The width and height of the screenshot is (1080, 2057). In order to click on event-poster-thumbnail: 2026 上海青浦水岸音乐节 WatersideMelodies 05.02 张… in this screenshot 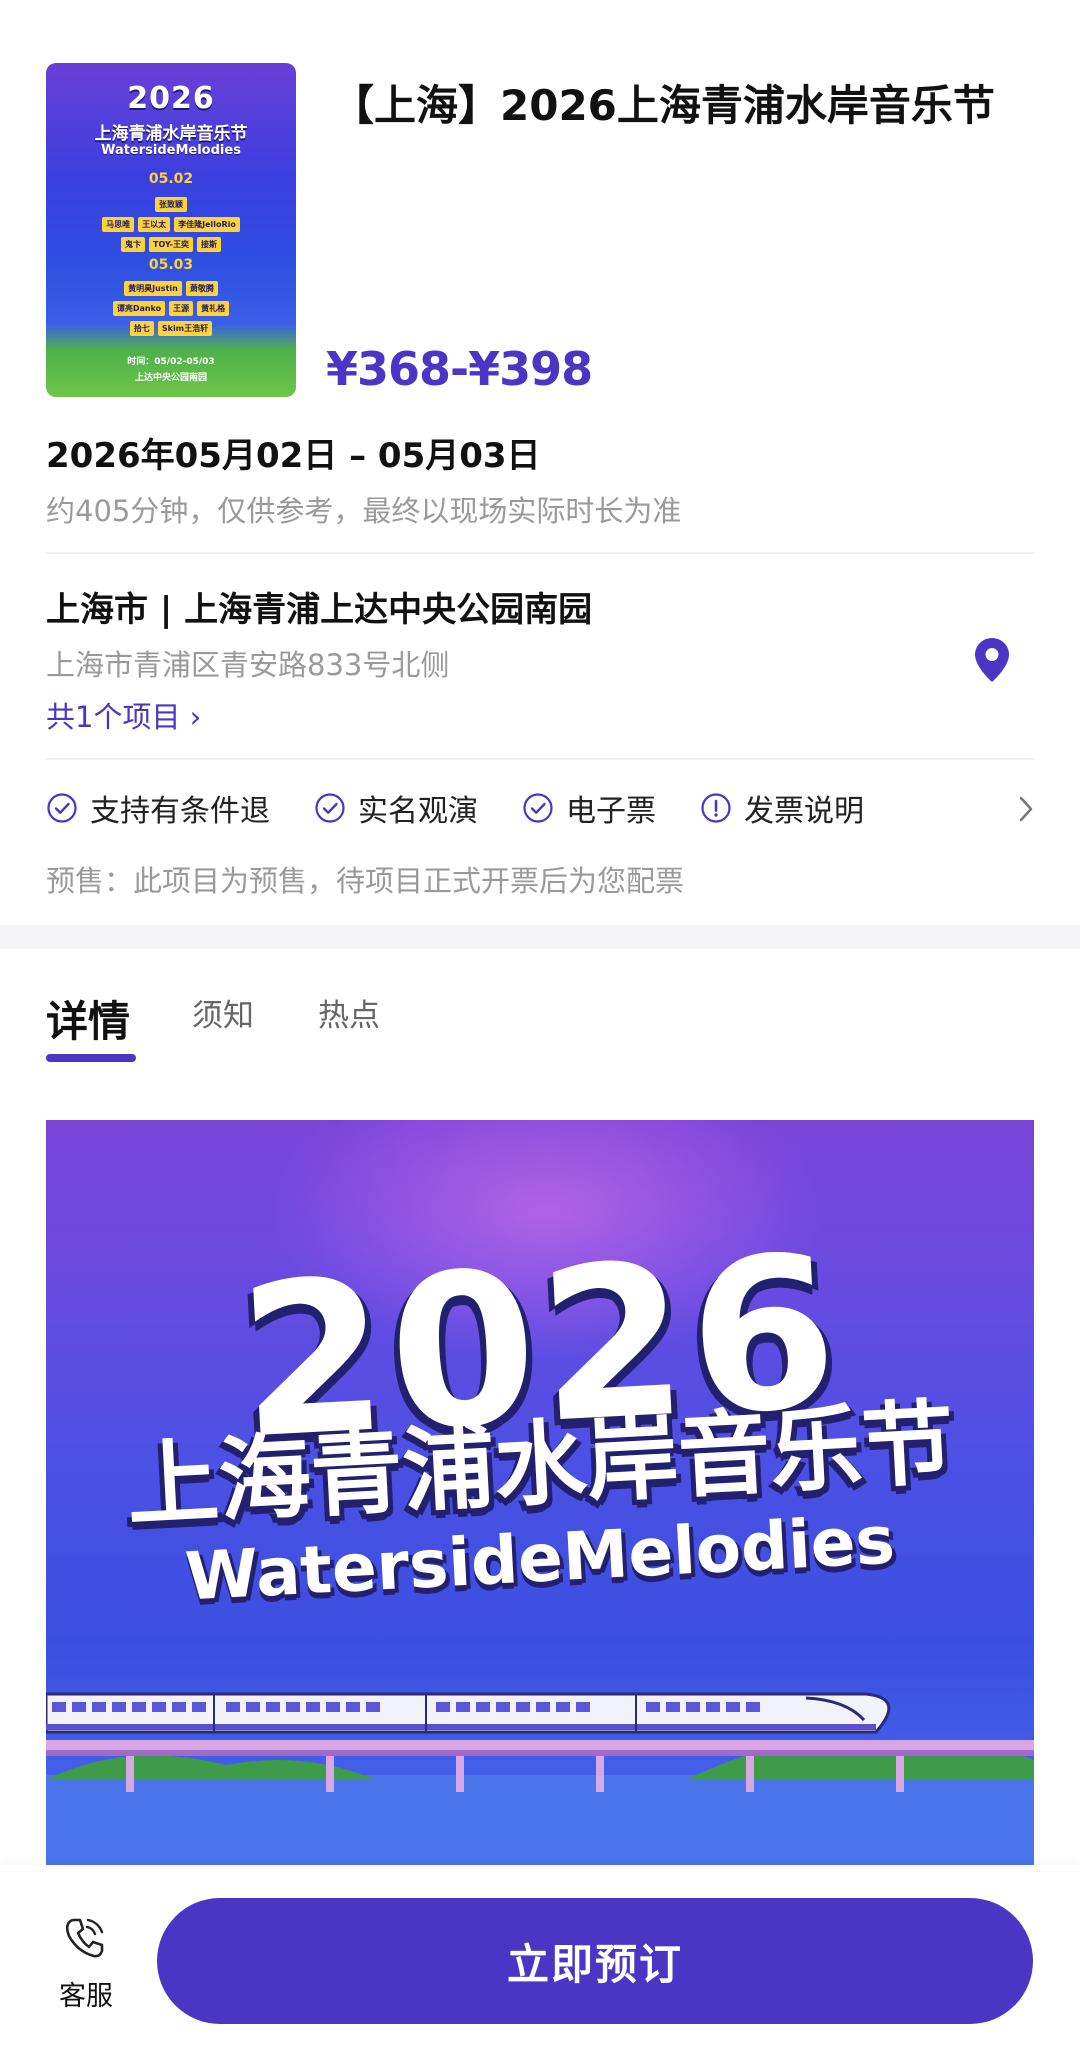, I will do `click(171, 230)`.